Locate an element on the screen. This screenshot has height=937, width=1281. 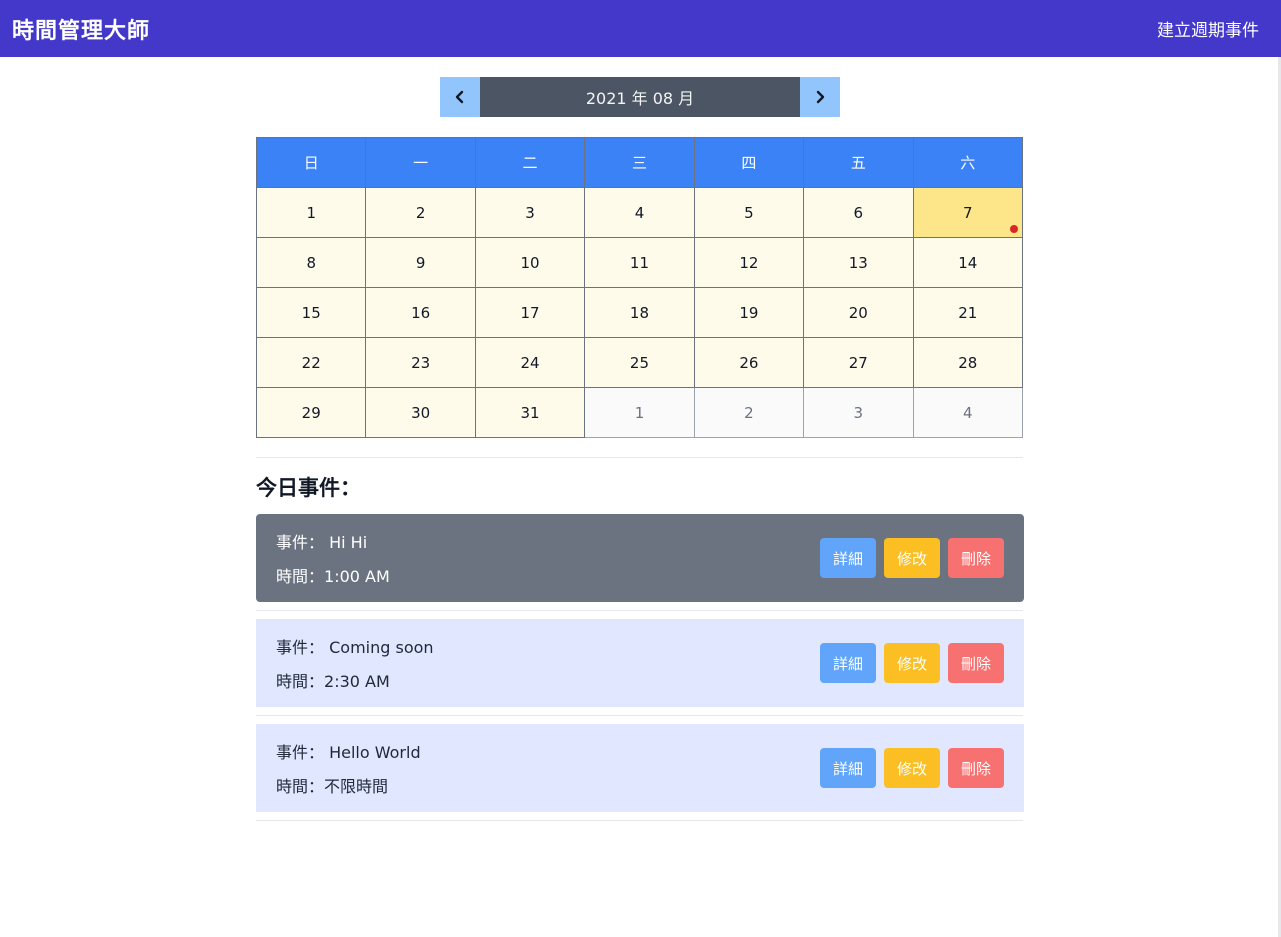
calendar-day: 26 is located at coordinates (749, 362).